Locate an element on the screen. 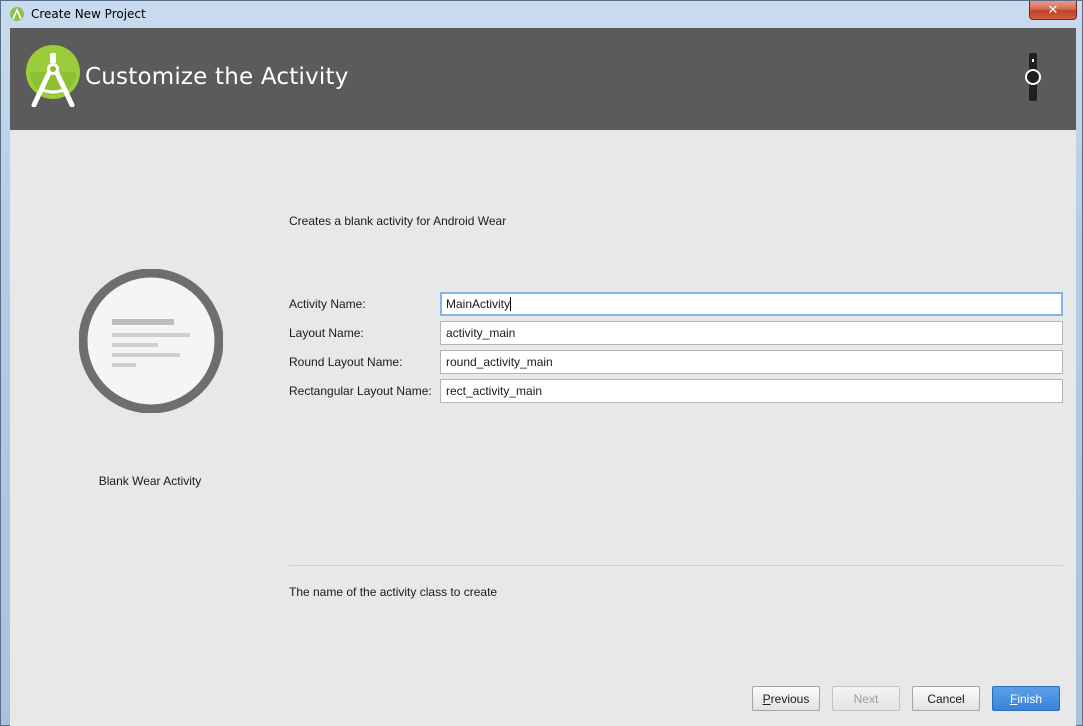  wear-watch-icon is located at coordinates (1033, 77).